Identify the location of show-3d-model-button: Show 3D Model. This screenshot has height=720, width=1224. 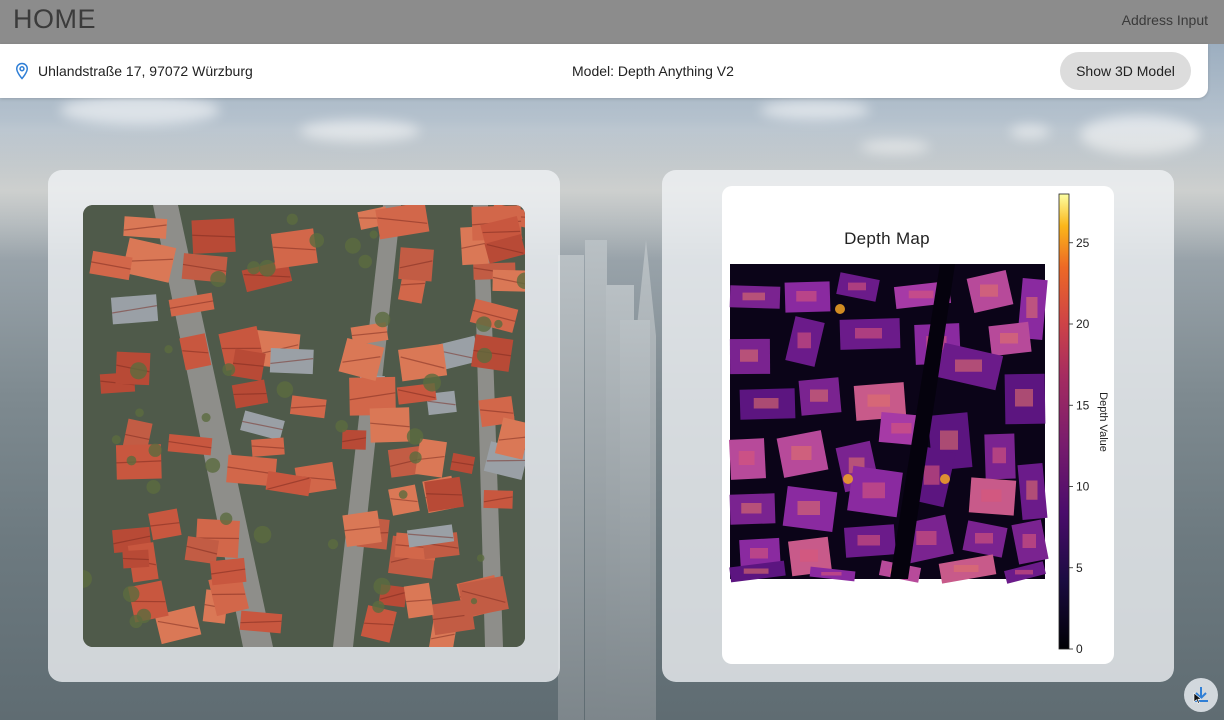
(1125, 71).